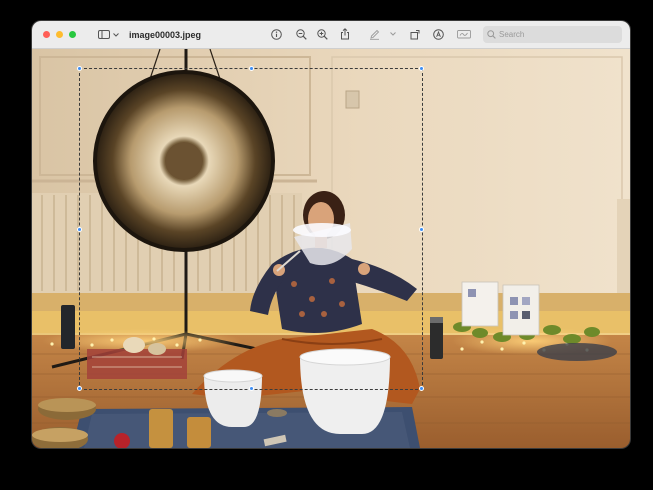 The height and width of the screenshot is (490, 653). I want to click on signature-icon, so click(464, 34).